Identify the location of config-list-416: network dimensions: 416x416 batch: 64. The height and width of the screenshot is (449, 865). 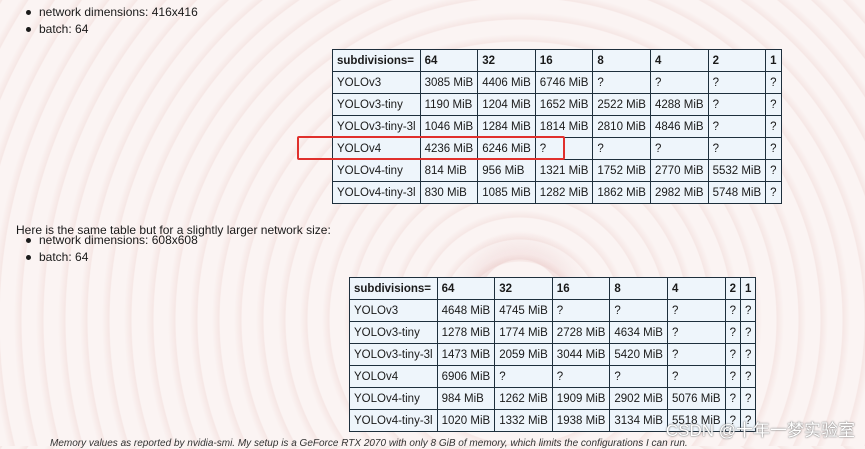
(110, 21).